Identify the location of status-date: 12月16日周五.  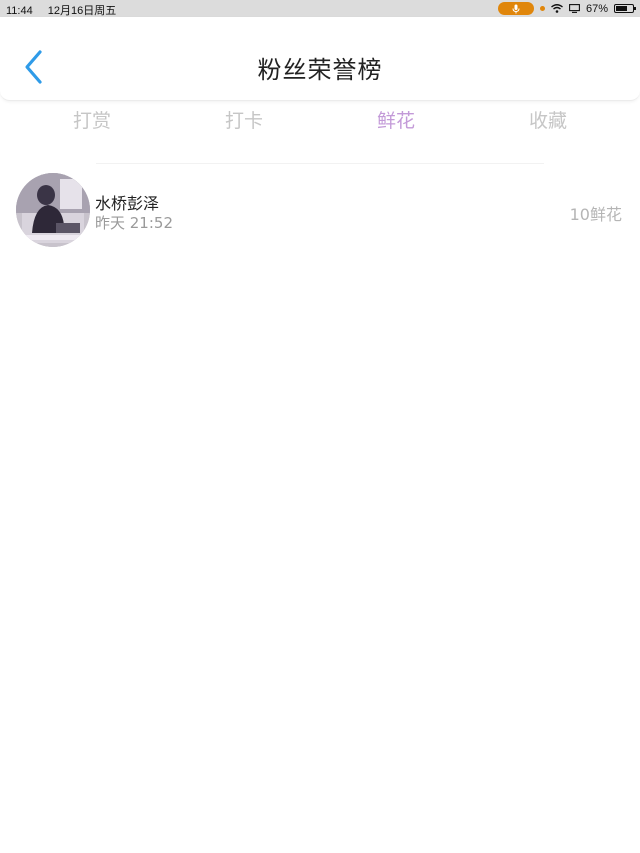
(82, 11).